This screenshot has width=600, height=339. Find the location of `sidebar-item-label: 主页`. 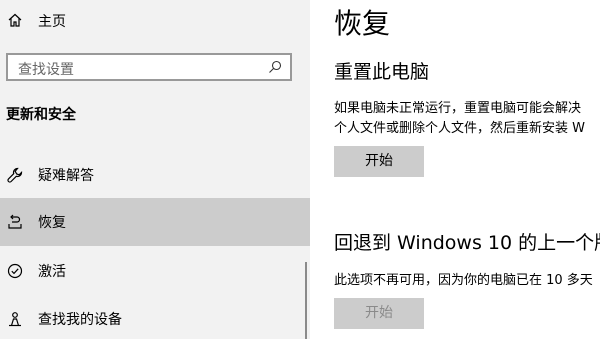

sidebar-item-label: 主页 is located at coordinates (52, 22).